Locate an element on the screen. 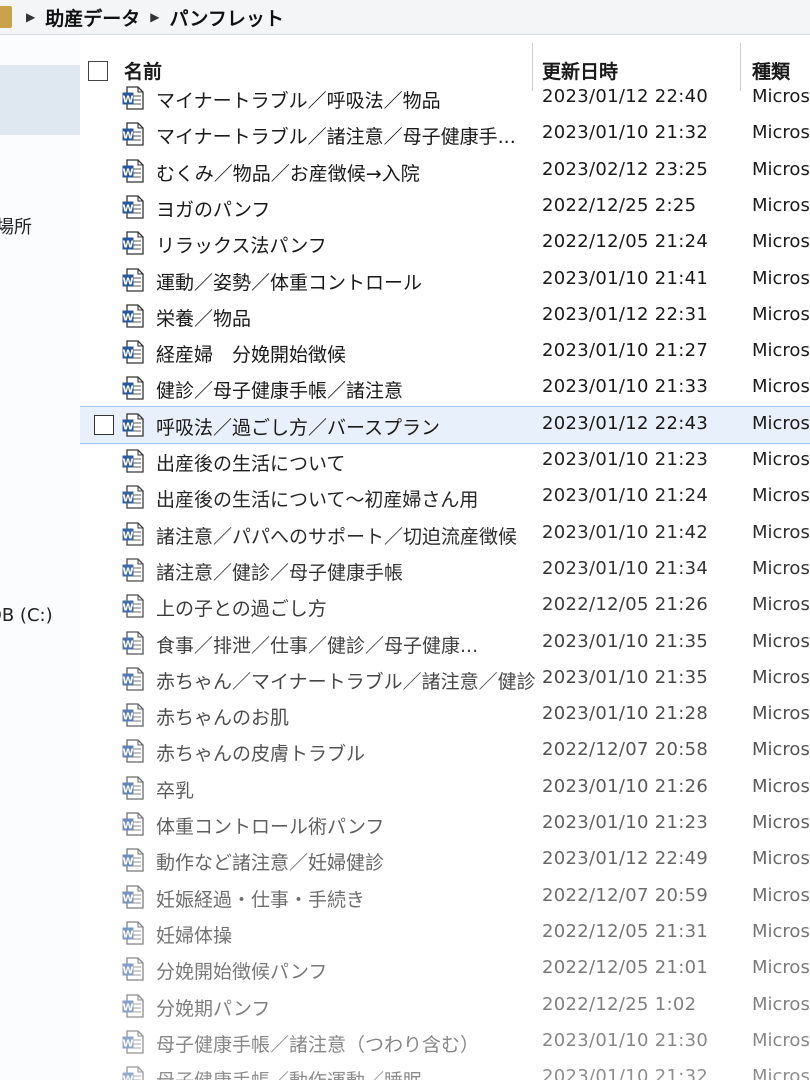  file-name: むくみ／物品／お産徴候→入院 is located at coordinates (288, 172).